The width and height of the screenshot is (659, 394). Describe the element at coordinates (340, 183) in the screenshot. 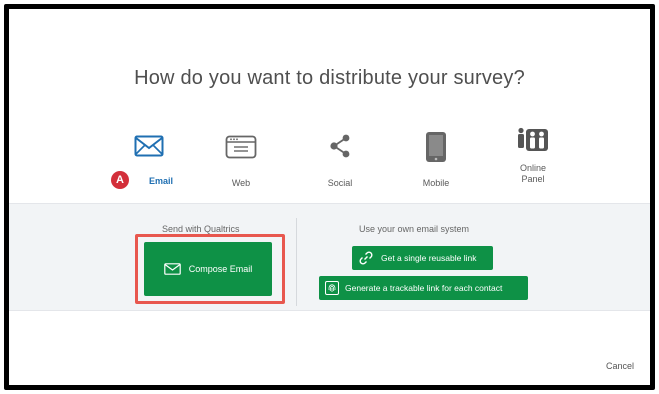

I see `channel-social-label: Social` at that location.